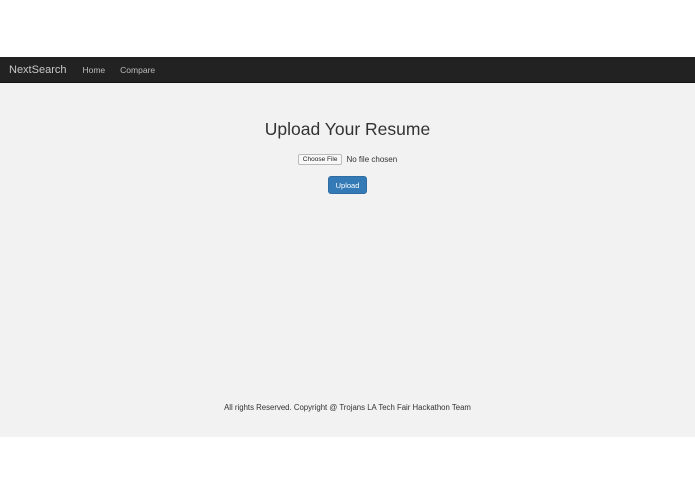 The width and height of the screenshot is (695, 494). I want to click on navbar-brand: NextSearch, so click(37, 70).